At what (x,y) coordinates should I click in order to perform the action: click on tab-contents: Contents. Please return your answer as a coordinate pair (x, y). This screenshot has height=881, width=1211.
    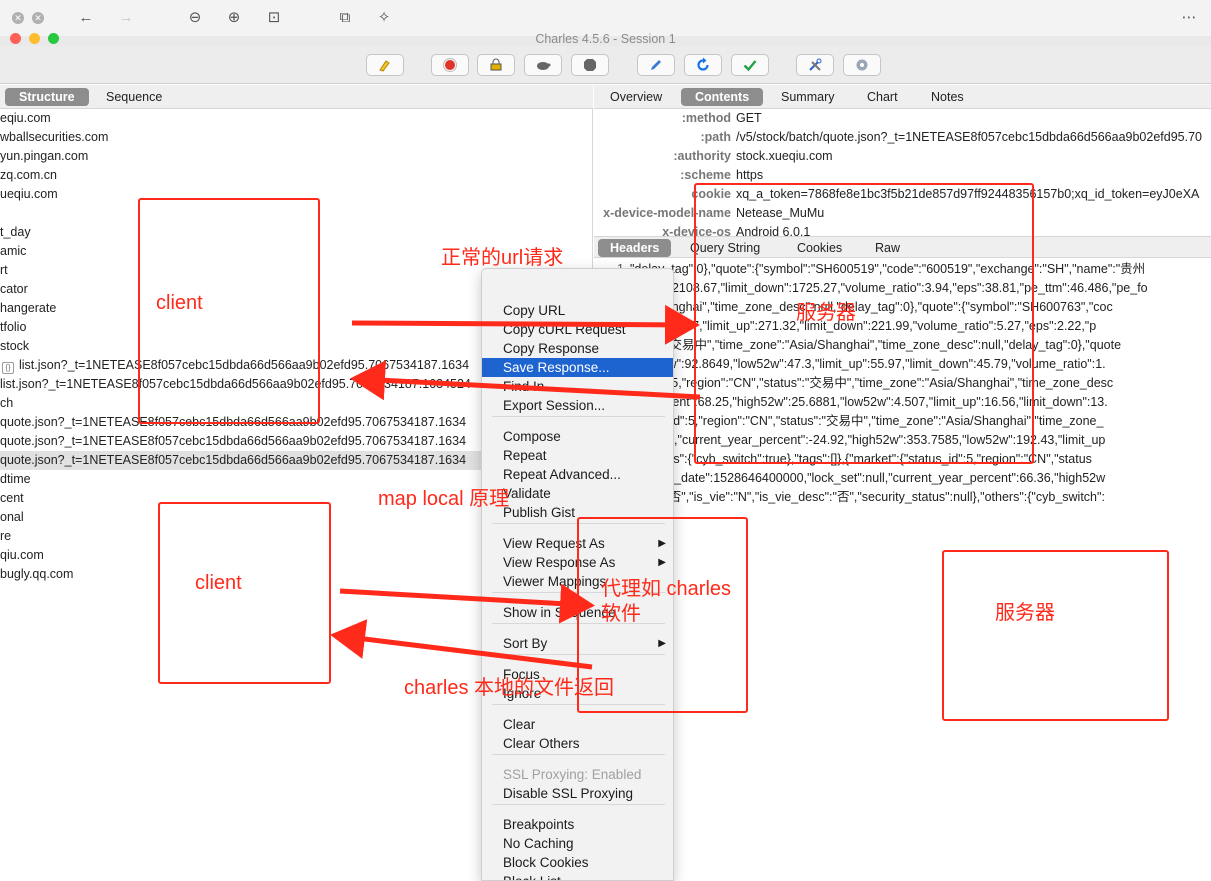
    Looking at the image, I should click on (722, 97).